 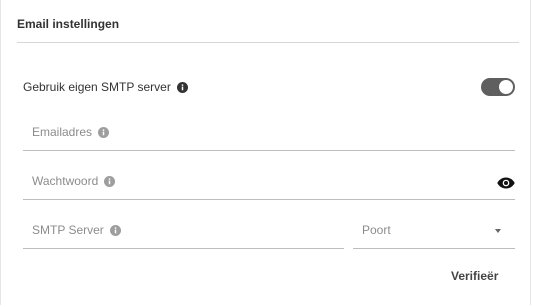 What do you see at coordinates (62, 132) in the screenshot?
I see `email-label-text: Emailadres` at bounding box center [62, 132].